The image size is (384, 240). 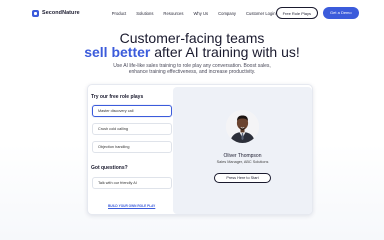 What do you see at coordinates (132, 183) in the screenshot?
I see `option-friendly-ai: Talk with our friendly AI` at bounding box center [132, 183].